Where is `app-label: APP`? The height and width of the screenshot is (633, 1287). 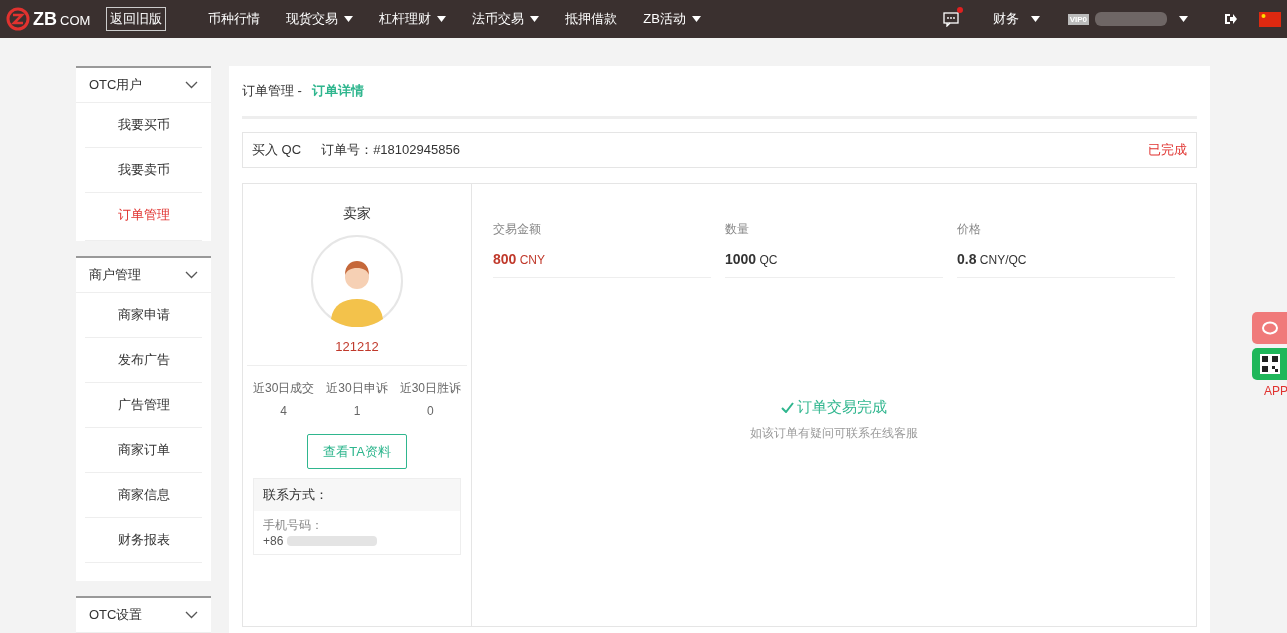
app-label: APP is located at coordinates (1275, 391).